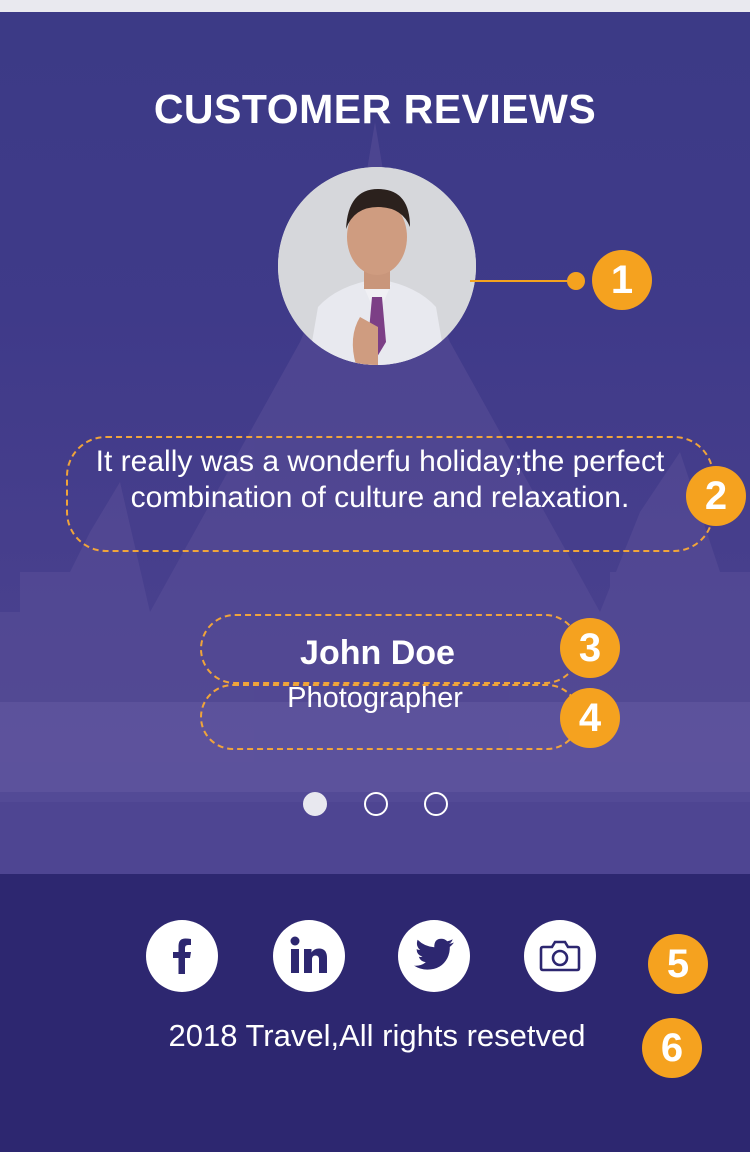  I want to click on callout-badge-4: 4, so click(590, 718).